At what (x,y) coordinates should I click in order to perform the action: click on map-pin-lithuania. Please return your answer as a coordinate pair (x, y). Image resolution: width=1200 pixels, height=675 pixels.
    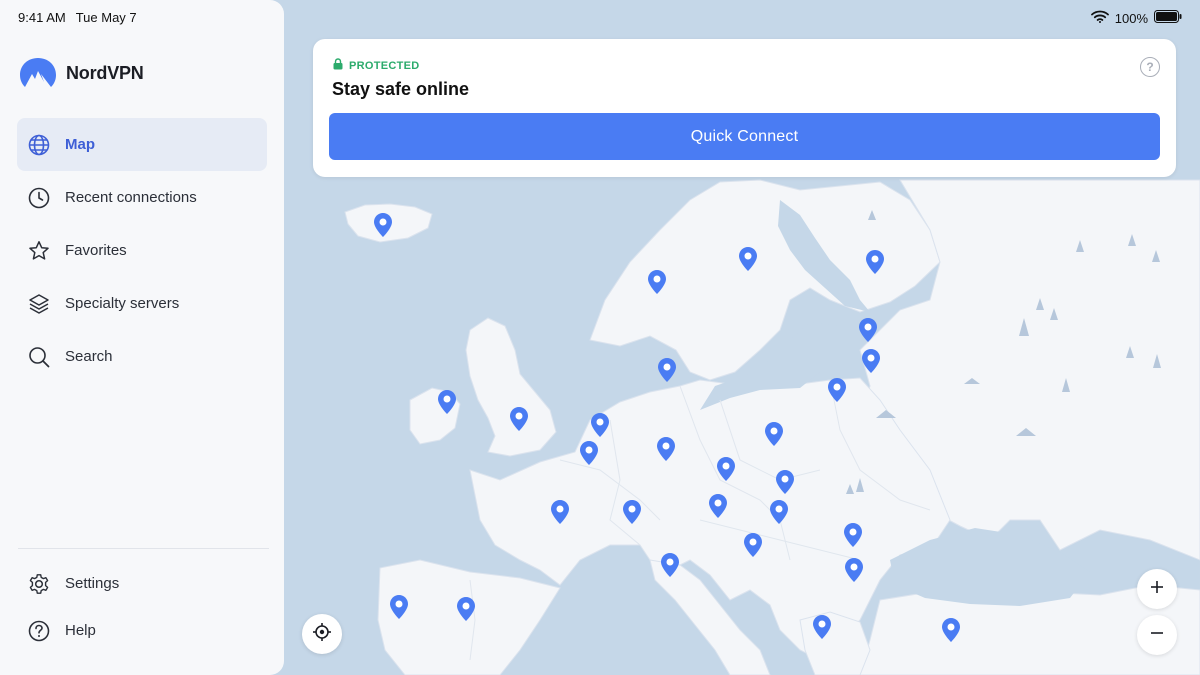
    Looking at the image, I should click on (837, 390).